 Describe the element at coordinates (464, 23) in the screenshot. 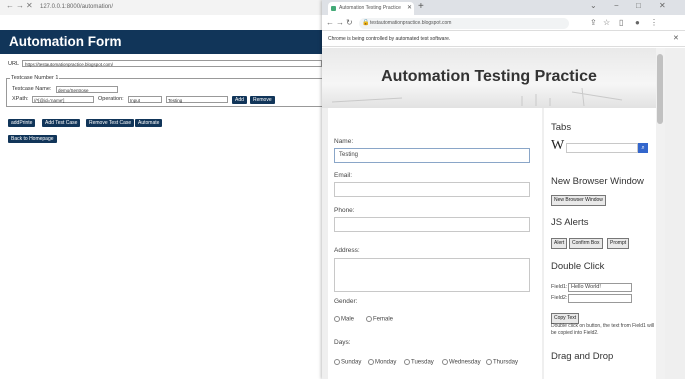

I see `address-bar: 🔒 testautomationpractice.blogspot.com` at that location.